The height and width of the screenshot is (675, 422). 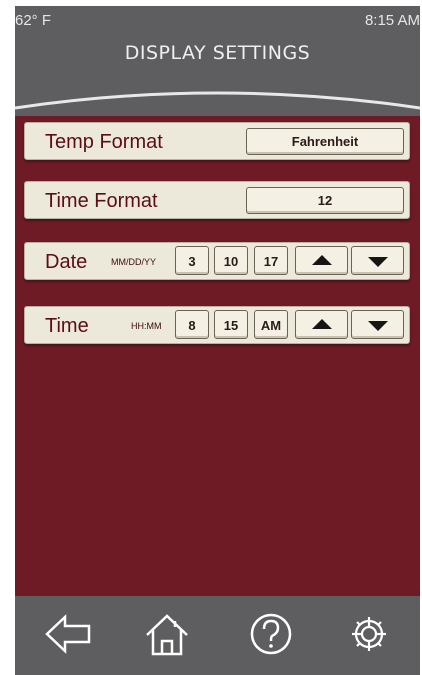 I want to click on time-period-field: AM, so click(x=271, y=324).